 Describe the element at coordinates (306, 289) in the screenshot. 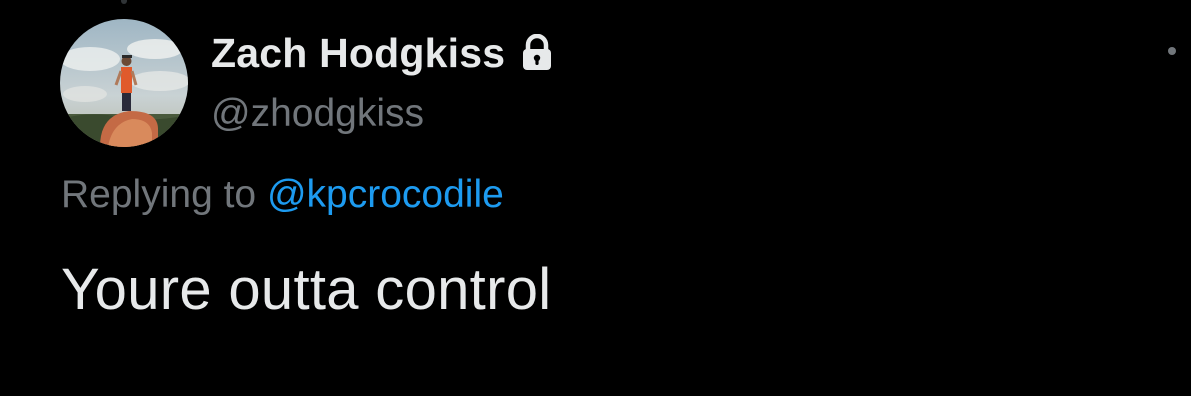

I see `tweet-text: Youre outta control` at that location.